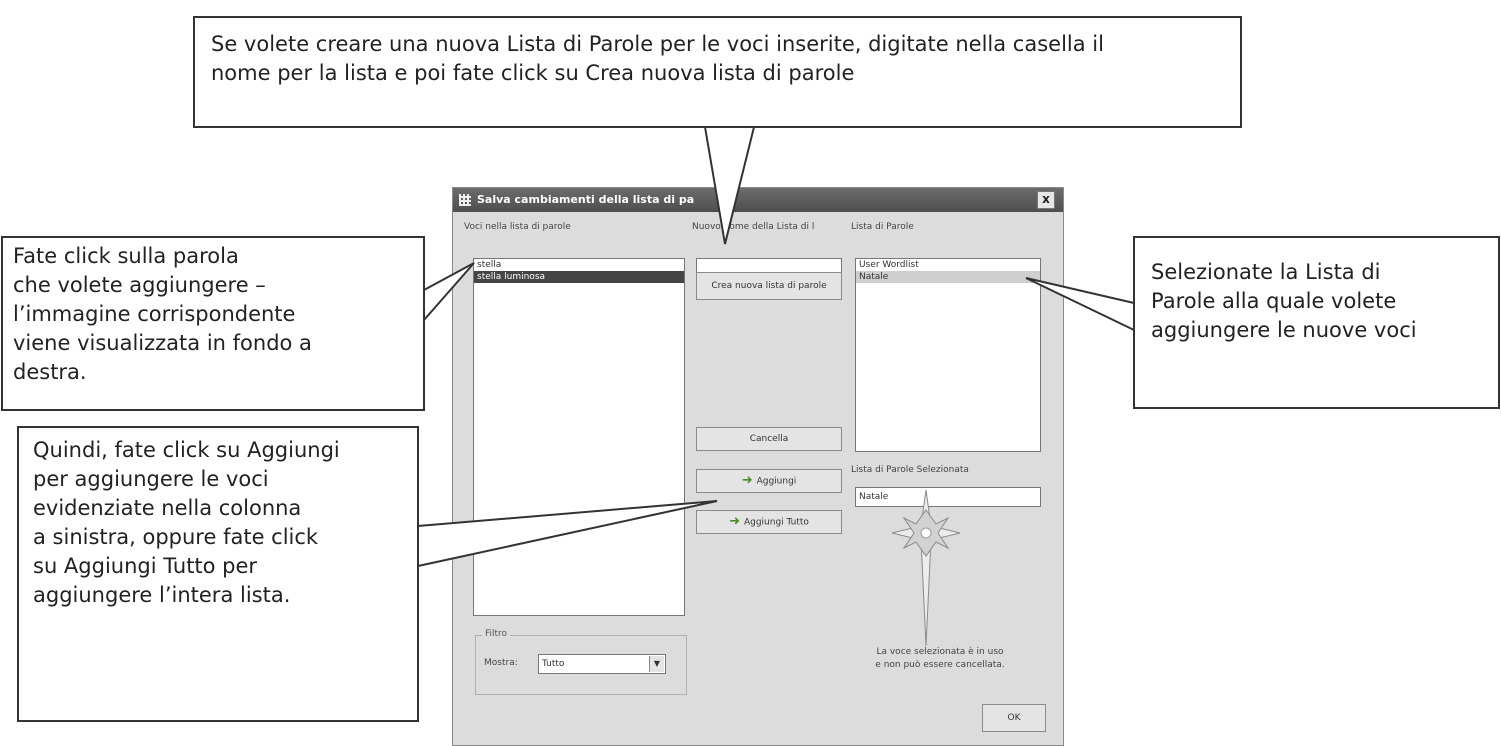 The height and width of the screenshot is (746, 1501). What do you see at coordinates (602, 664) in the screenshot?
I see `show-select: Tutto ▼` at bounding box center [602, 664].